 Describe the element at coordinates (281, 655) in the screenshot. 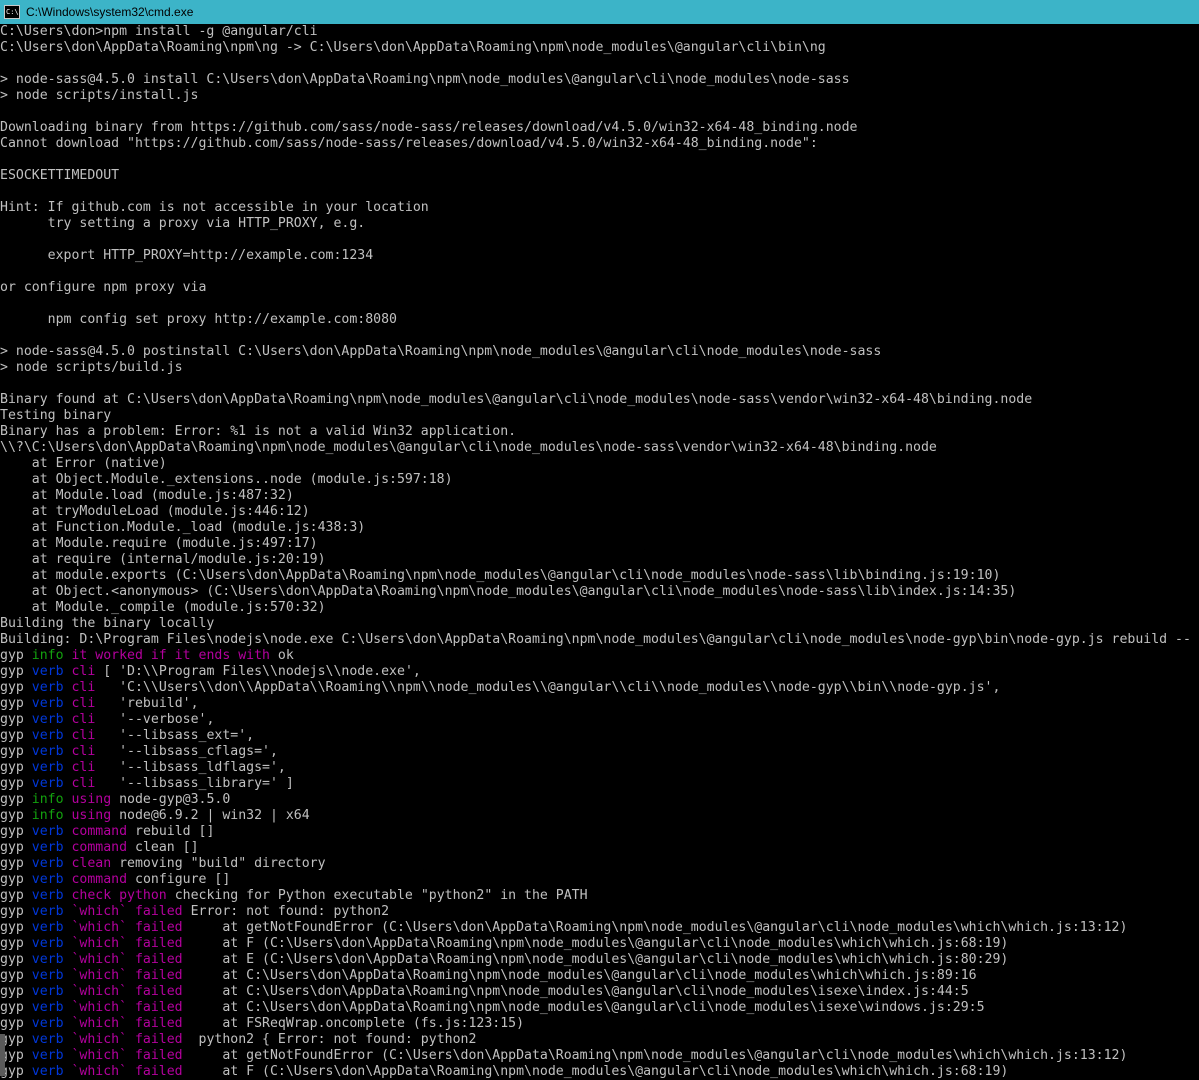

I see `console-text: ok` at that location.